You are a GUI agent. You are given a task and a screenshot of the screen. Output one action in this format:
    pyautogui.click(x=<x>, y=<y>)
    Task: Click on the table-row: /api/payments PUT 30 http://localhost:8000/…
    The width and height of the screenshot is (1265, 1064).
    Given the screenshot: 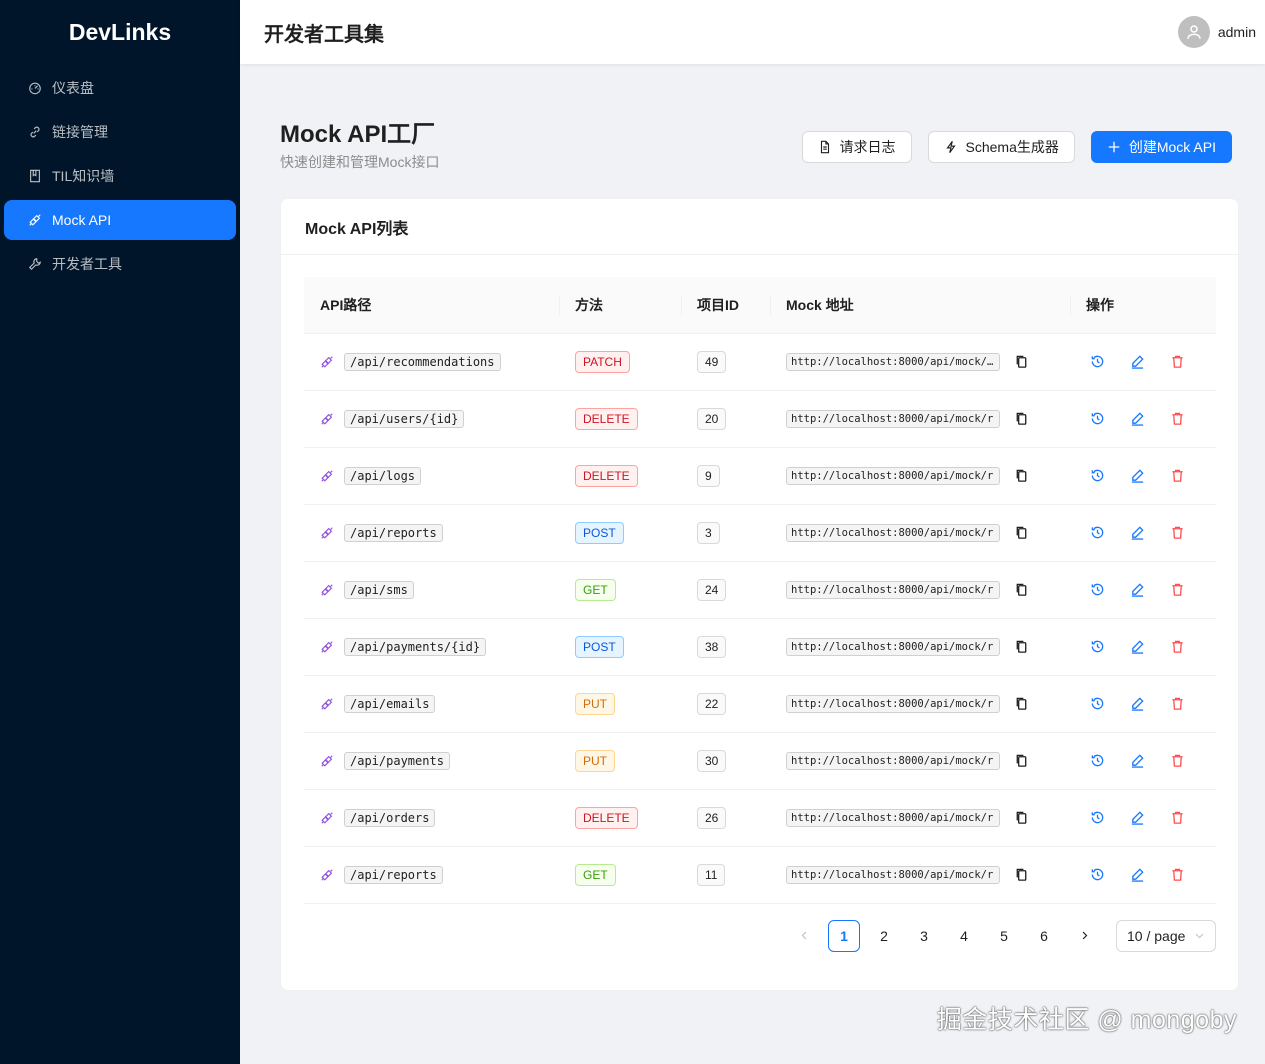 What is the action you would take?
    pyautogui.click(x=760, y=761)
    